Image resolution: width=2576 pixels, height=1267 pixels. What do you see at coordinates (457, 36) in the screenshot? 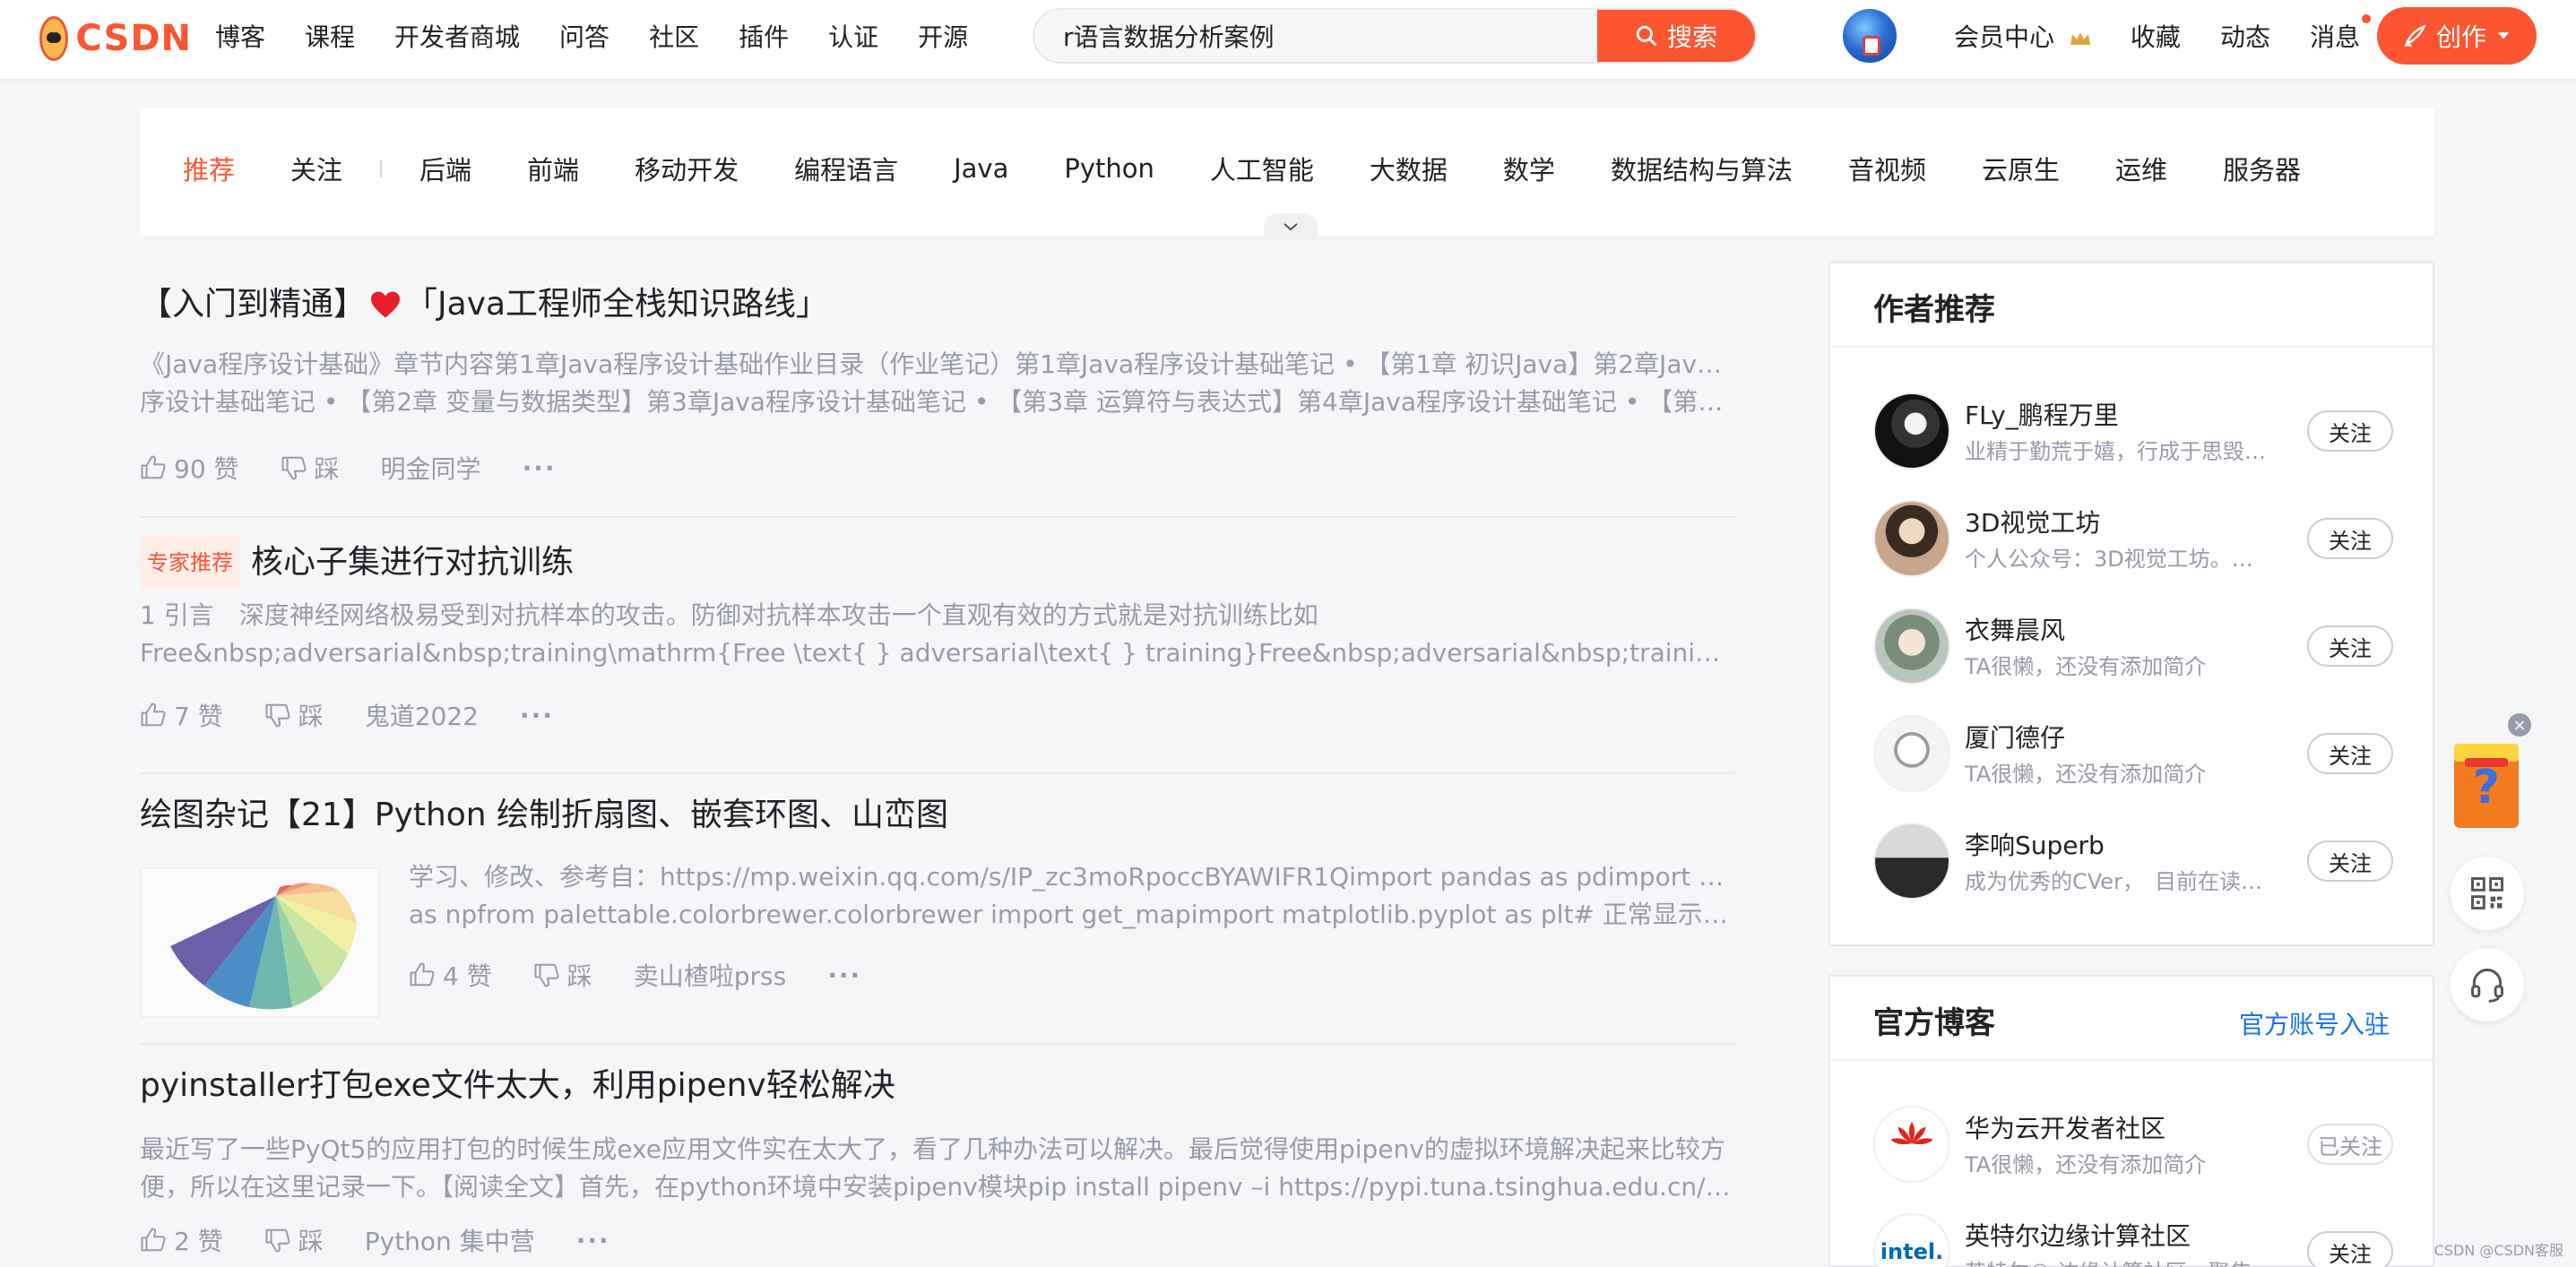
I see `nav-item-dev-store: 开发者商城` at bounding box center [457, 36].